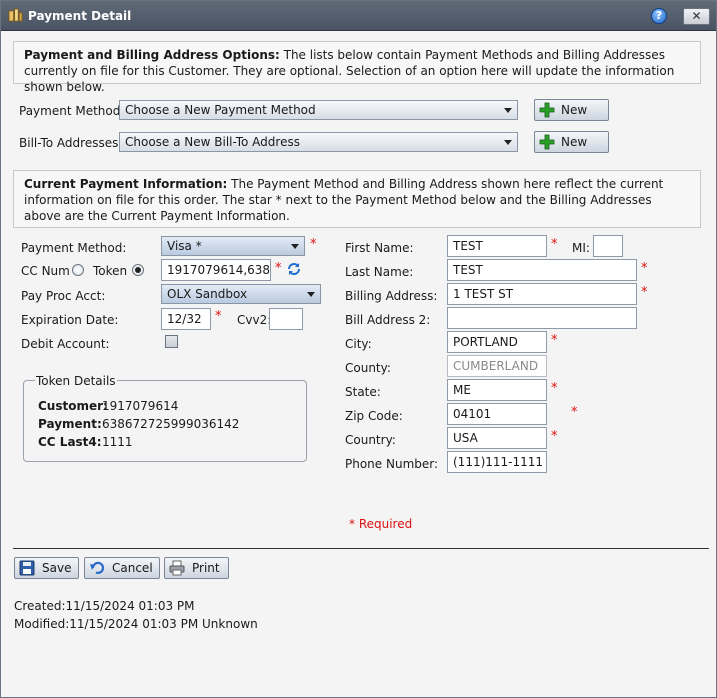  I want to click on app-icon, so click(15, 15).